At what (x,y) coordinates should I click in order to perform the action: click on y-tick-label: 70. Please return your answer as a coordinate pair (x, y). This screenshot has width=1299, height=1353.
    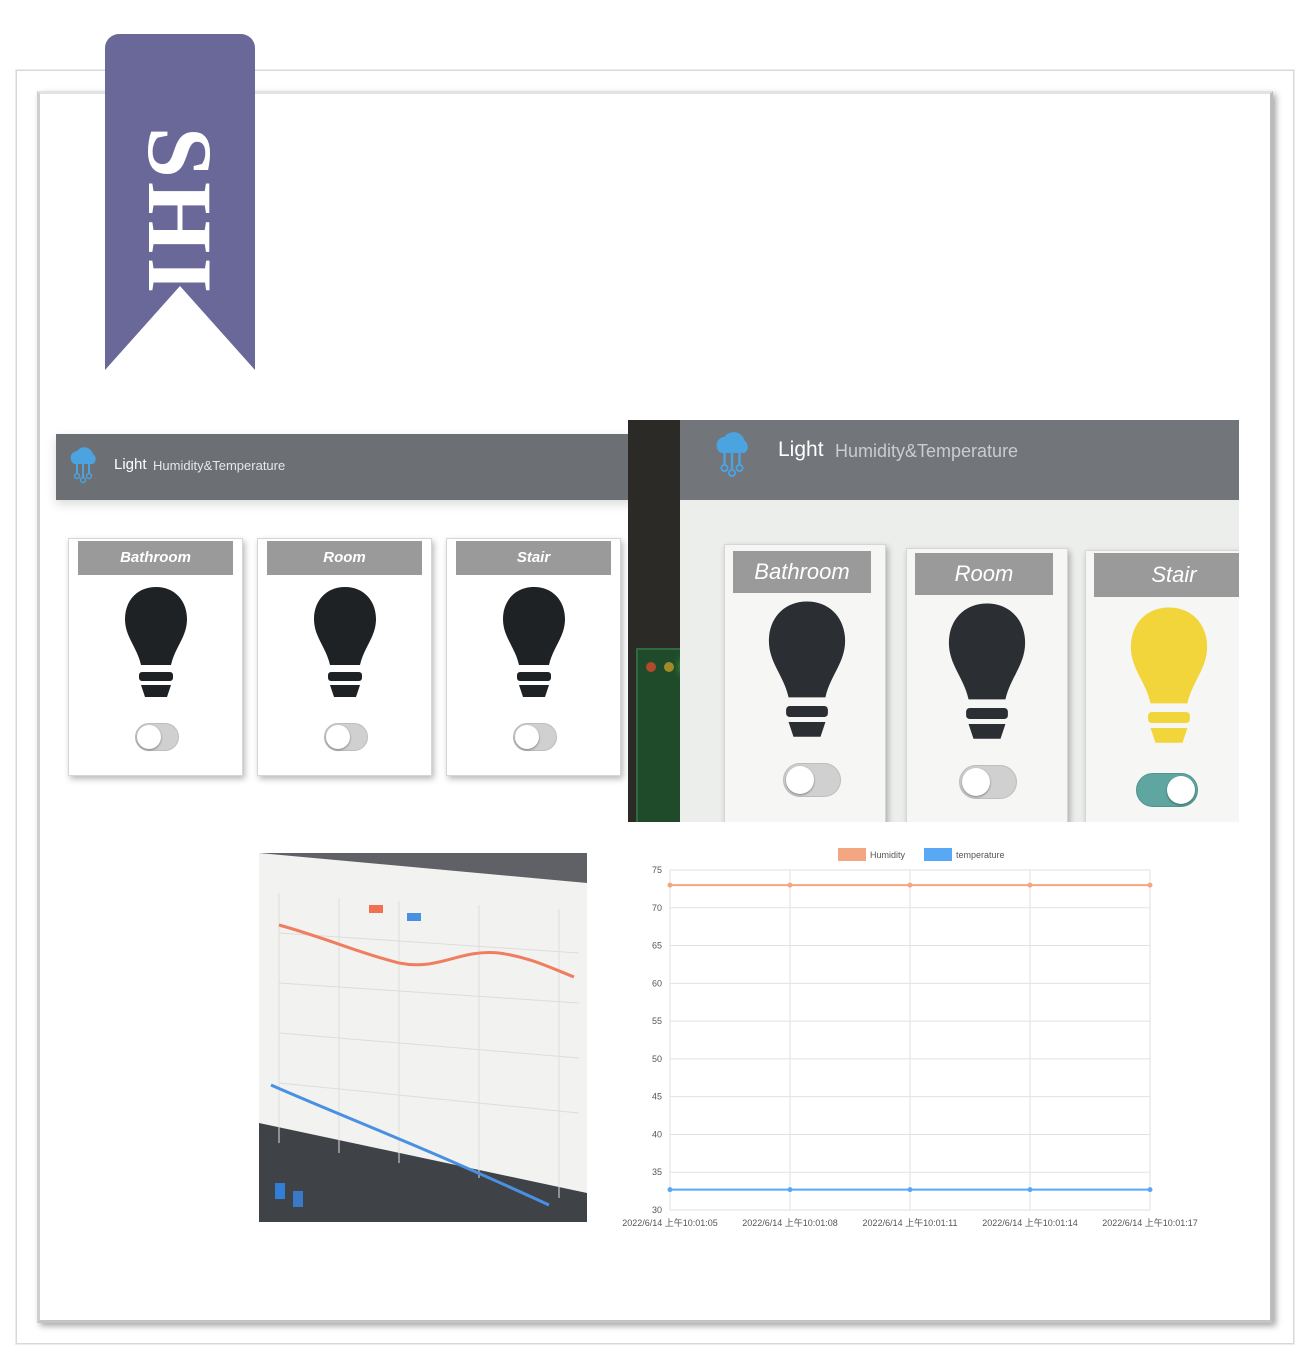
    Looking at the image, I should click on (657, 908).